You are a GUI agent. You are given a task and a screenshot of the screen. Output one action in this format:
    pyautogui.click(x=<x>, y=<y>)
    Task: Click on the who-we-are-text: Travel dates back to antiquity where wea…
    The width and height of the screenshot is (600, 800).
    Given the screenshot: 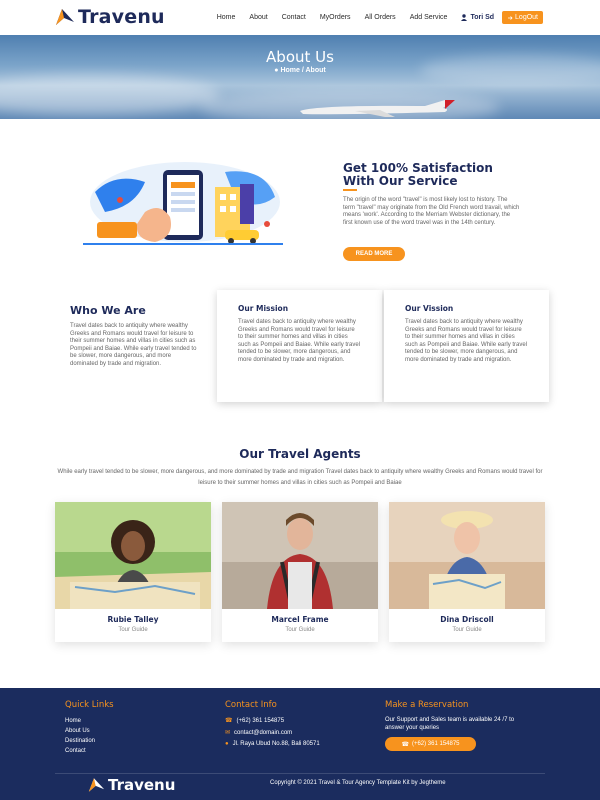 What is the action you would take?
    pyautogui.click(x=133, y=345)
    